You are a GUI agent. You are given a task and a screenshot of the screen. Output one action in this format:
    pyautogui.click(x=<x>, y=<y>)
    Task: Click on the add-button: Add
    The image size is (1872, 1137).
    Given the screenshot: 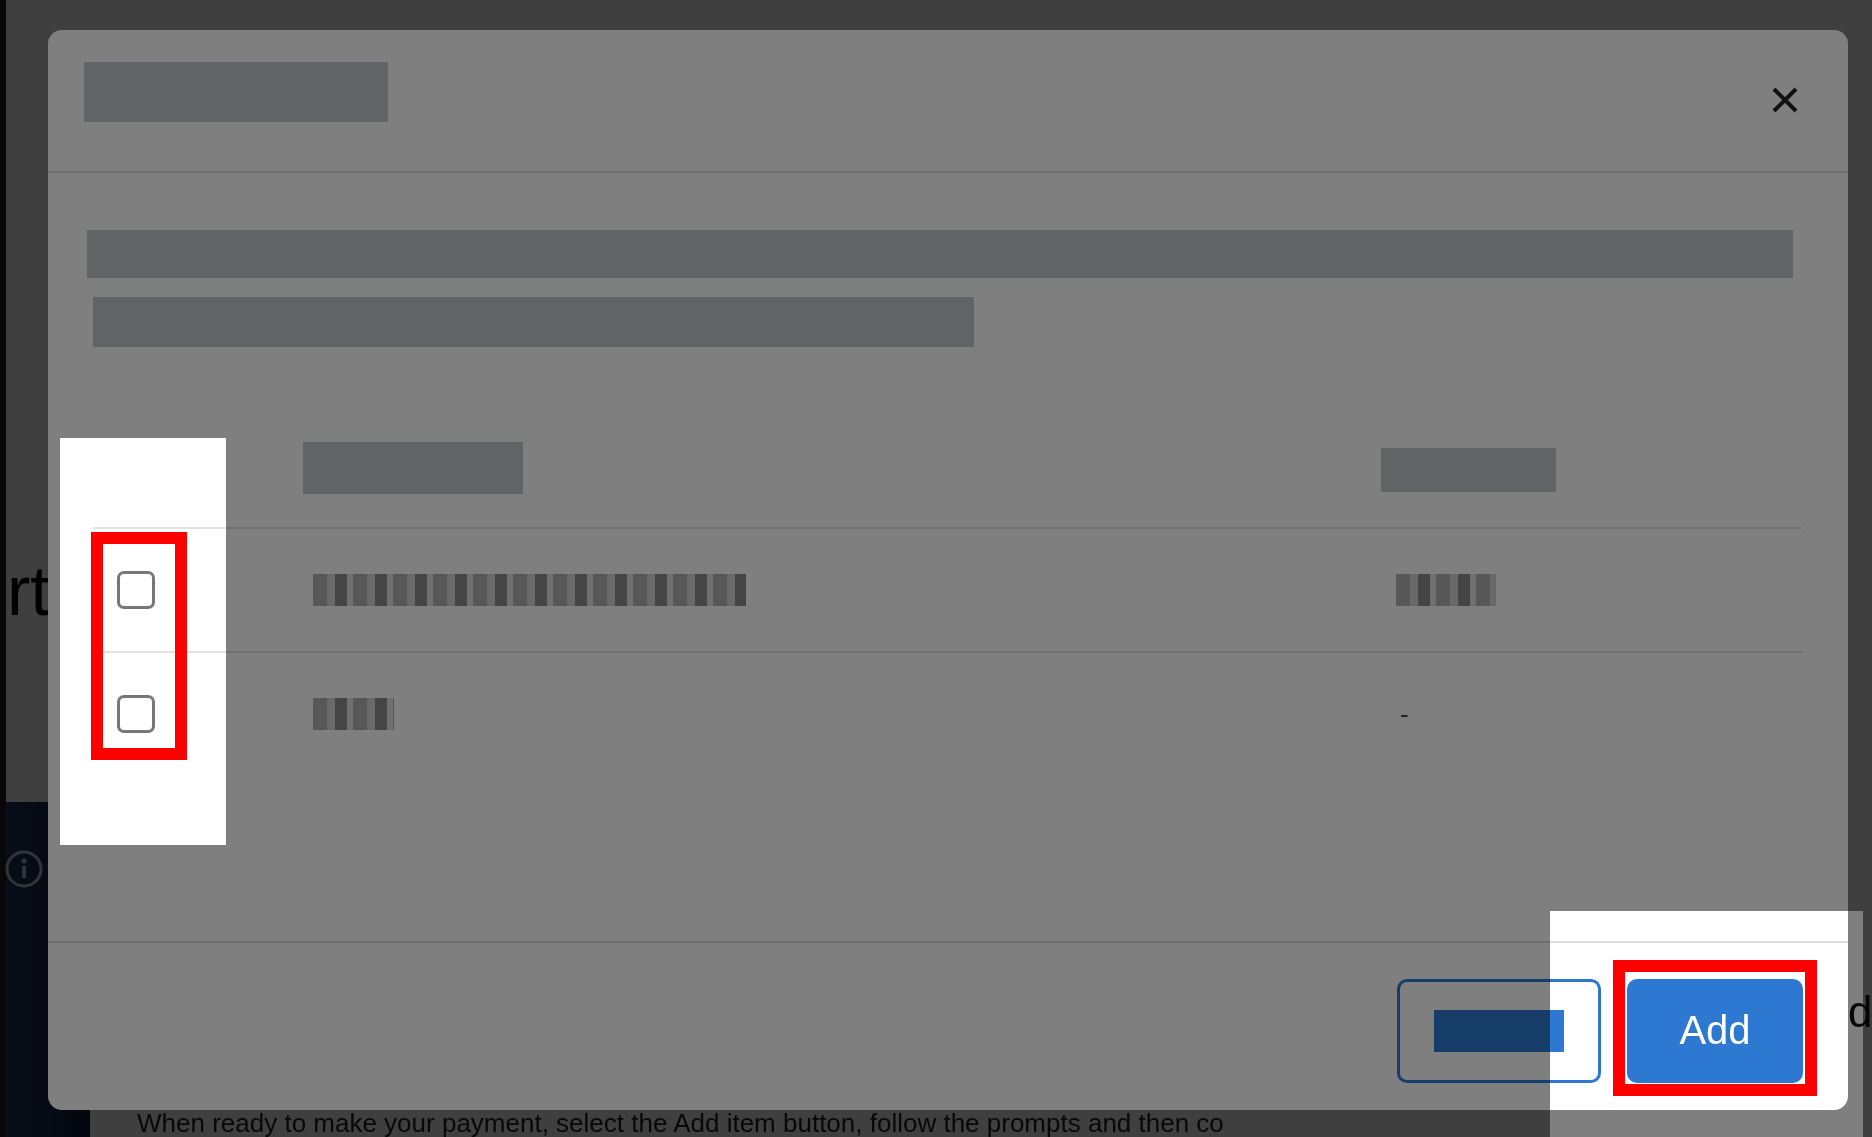 What is the action you would take?
    pyautogui.click(x=1715, y=1030)
    